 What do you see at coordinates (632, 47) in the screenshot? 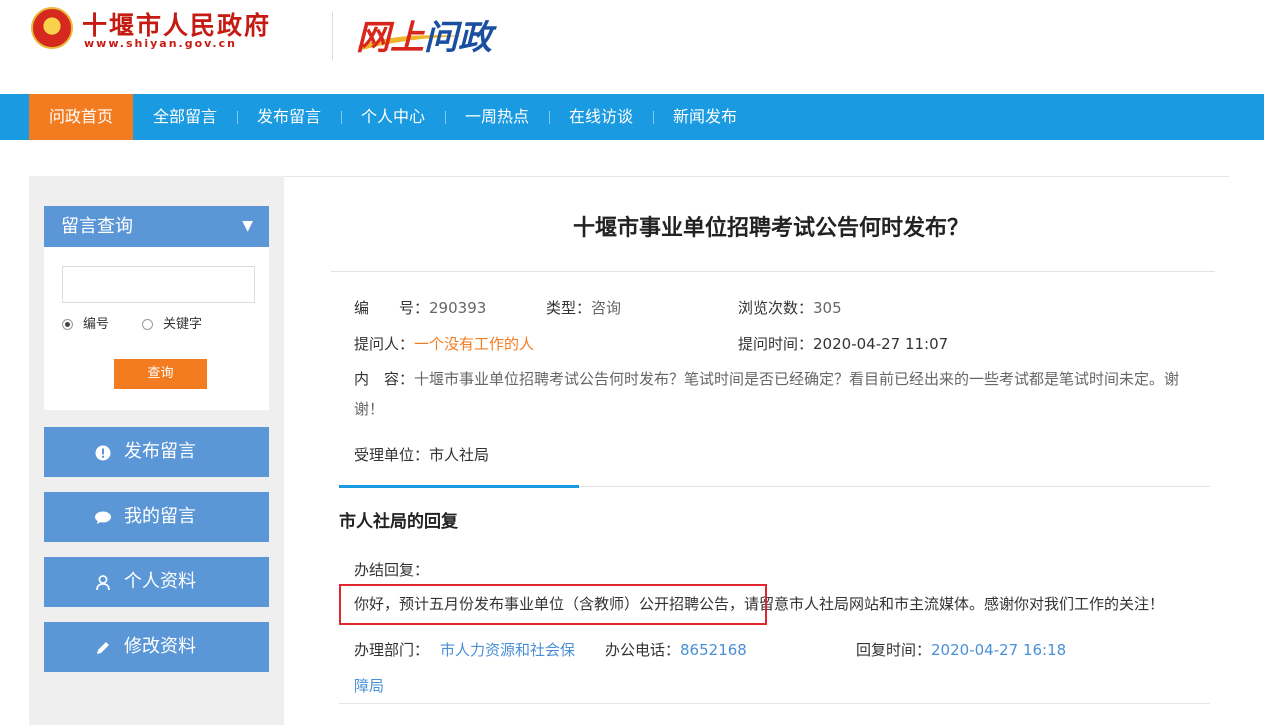
I see `site-header: ★ 十堰市人民政府 www.shiyan.gov.cn 网上问政` at bounding box center [632, 47].